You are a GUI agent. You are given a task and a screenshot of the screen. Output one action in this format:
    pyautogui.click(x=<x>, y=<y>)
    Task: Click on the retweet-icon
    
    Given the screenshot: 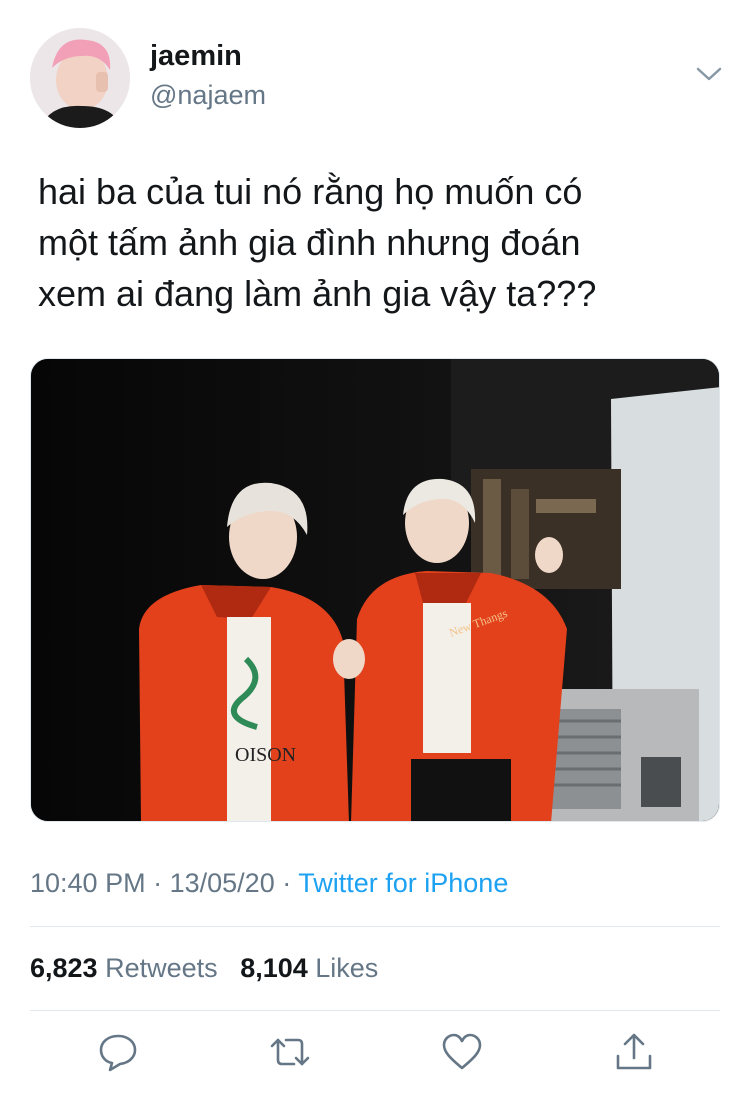 What is the action you would take?
    pyautogui.click(x=290, y=1052)
    